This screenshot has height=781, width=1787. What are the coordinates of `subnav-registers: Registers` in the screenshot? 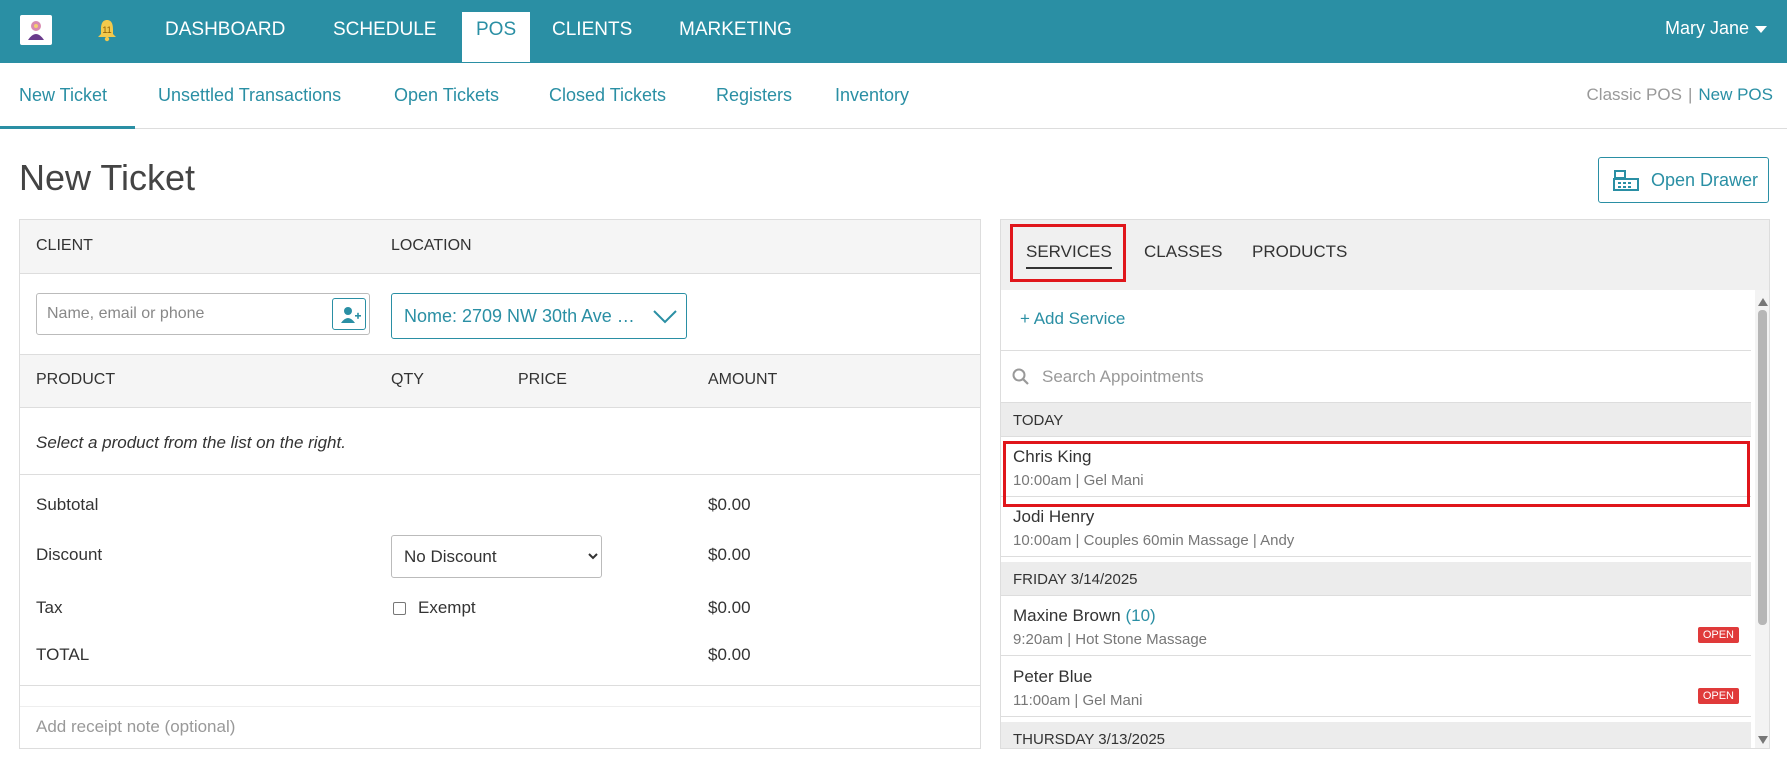 It's located at (754, 95).